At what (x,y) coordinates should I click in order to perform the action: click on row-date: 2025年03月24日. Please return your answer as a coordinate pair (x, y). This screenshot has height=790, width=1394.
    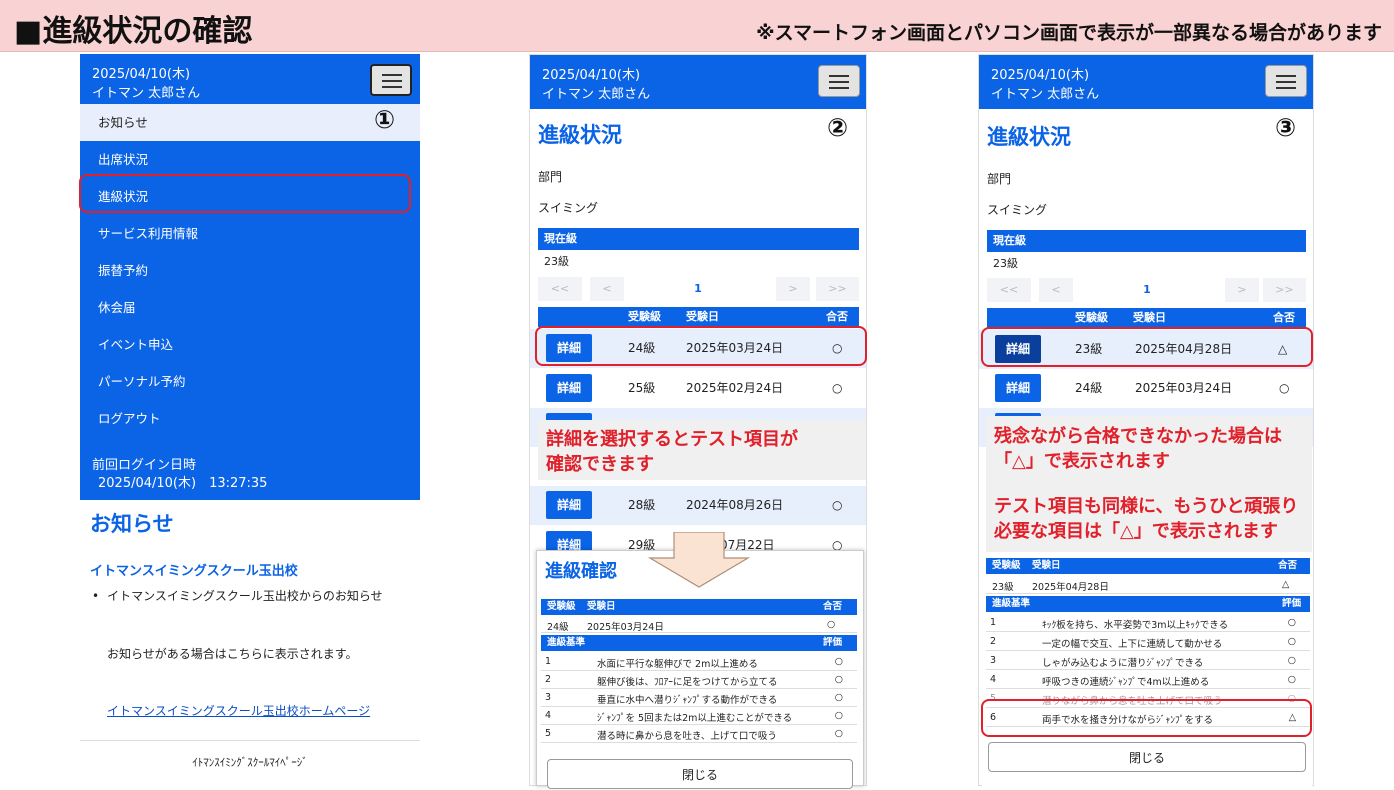
    Looking at the image, I should click on (1184, 388).